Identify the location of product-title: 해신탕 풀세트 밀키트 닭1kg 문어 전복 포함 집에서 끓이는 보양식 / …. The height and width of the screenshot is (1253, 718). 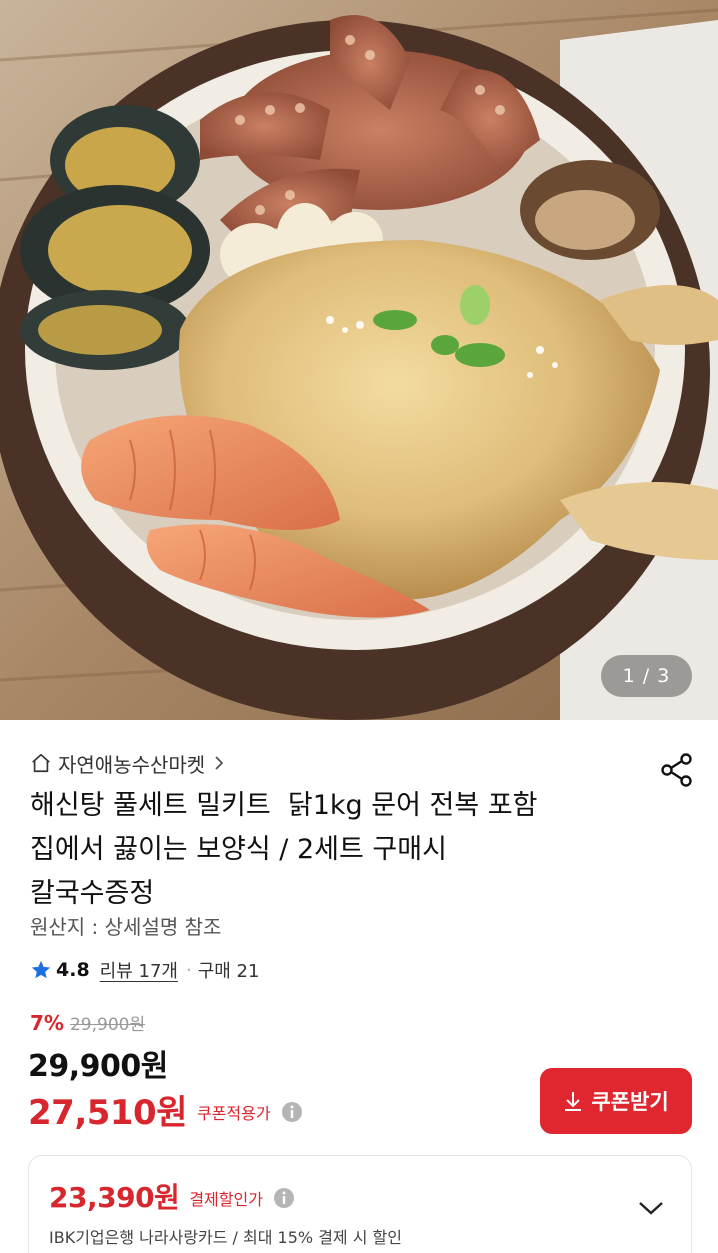
(284, 849).